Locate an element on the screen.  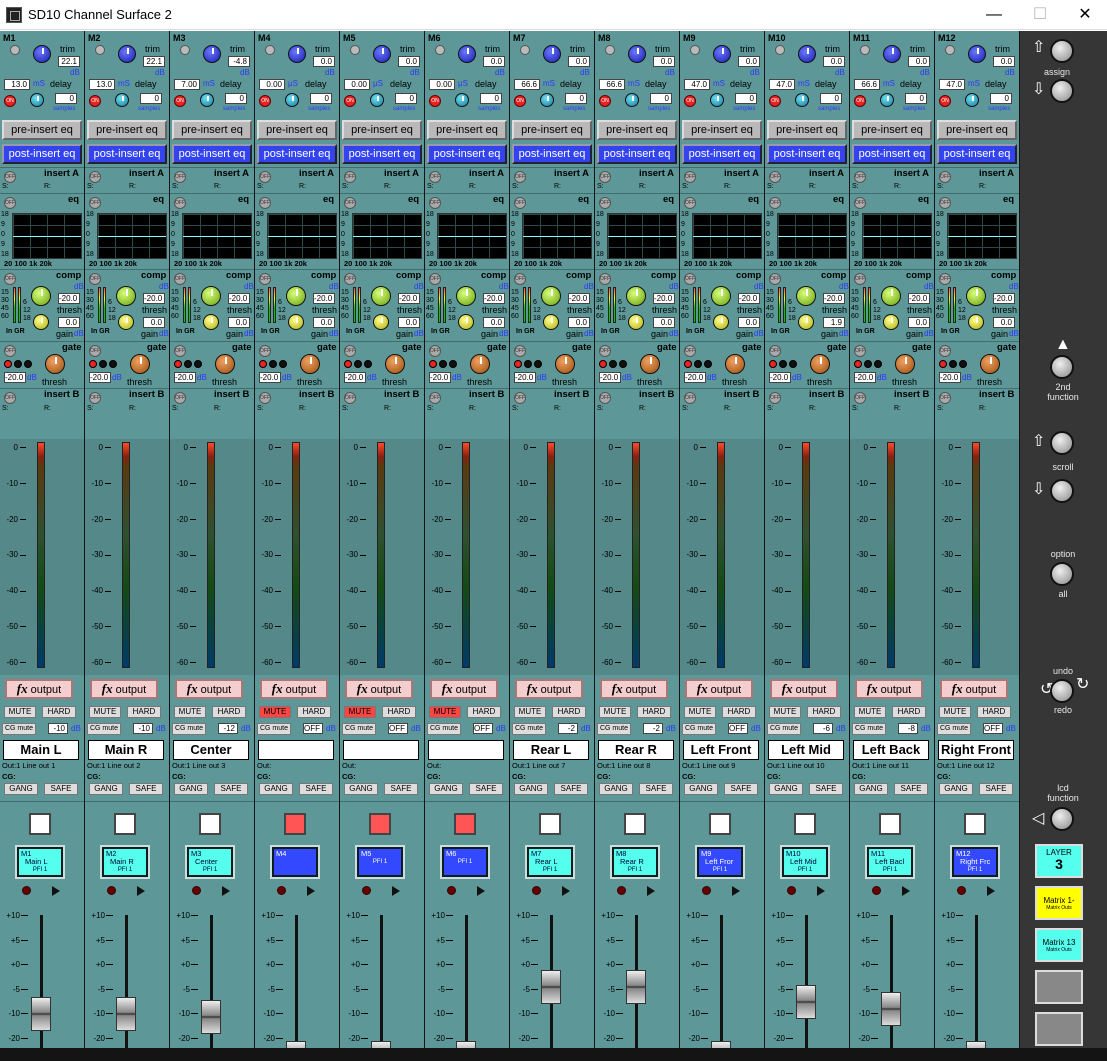
scroll-up-button is located at coordinates (1062, 443).